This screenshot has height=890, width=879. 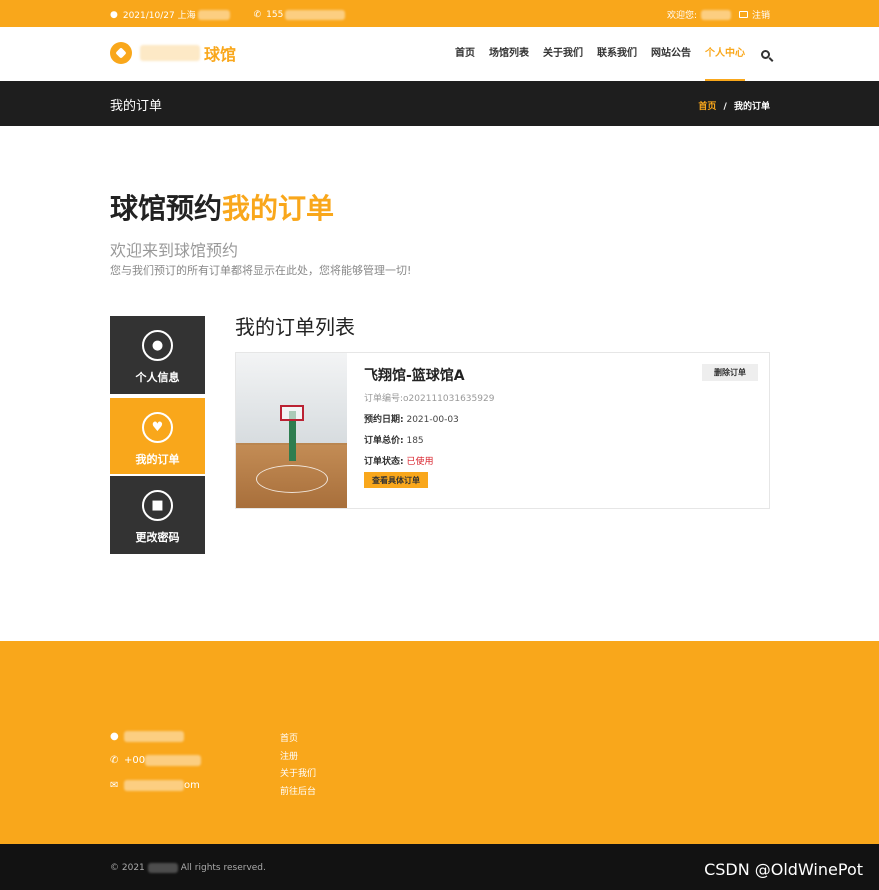 I want to click on redacted-username, so click(x=715, y=14).